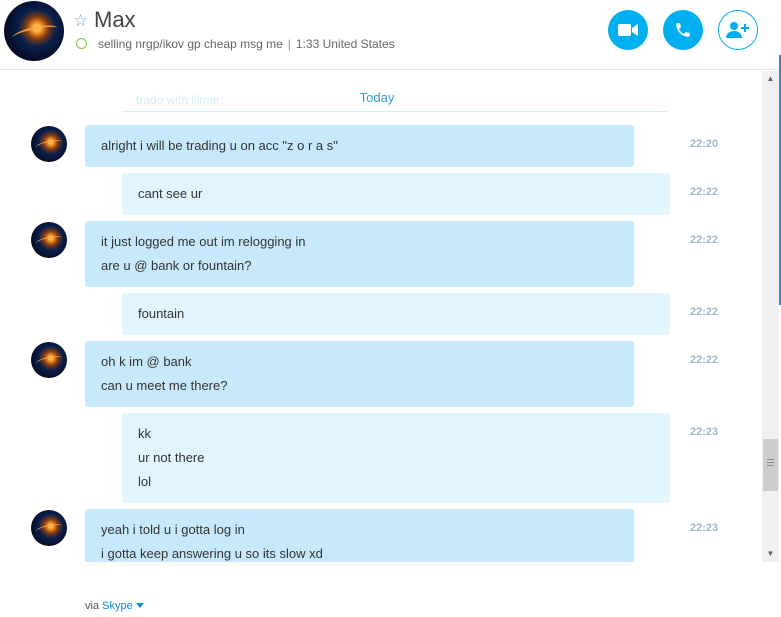 The image size is (781, 617). What do you see at coordinates (80, 21) in the screenshot?
I see `star-outline-icon: ☆` at bounding box center [80, 21].